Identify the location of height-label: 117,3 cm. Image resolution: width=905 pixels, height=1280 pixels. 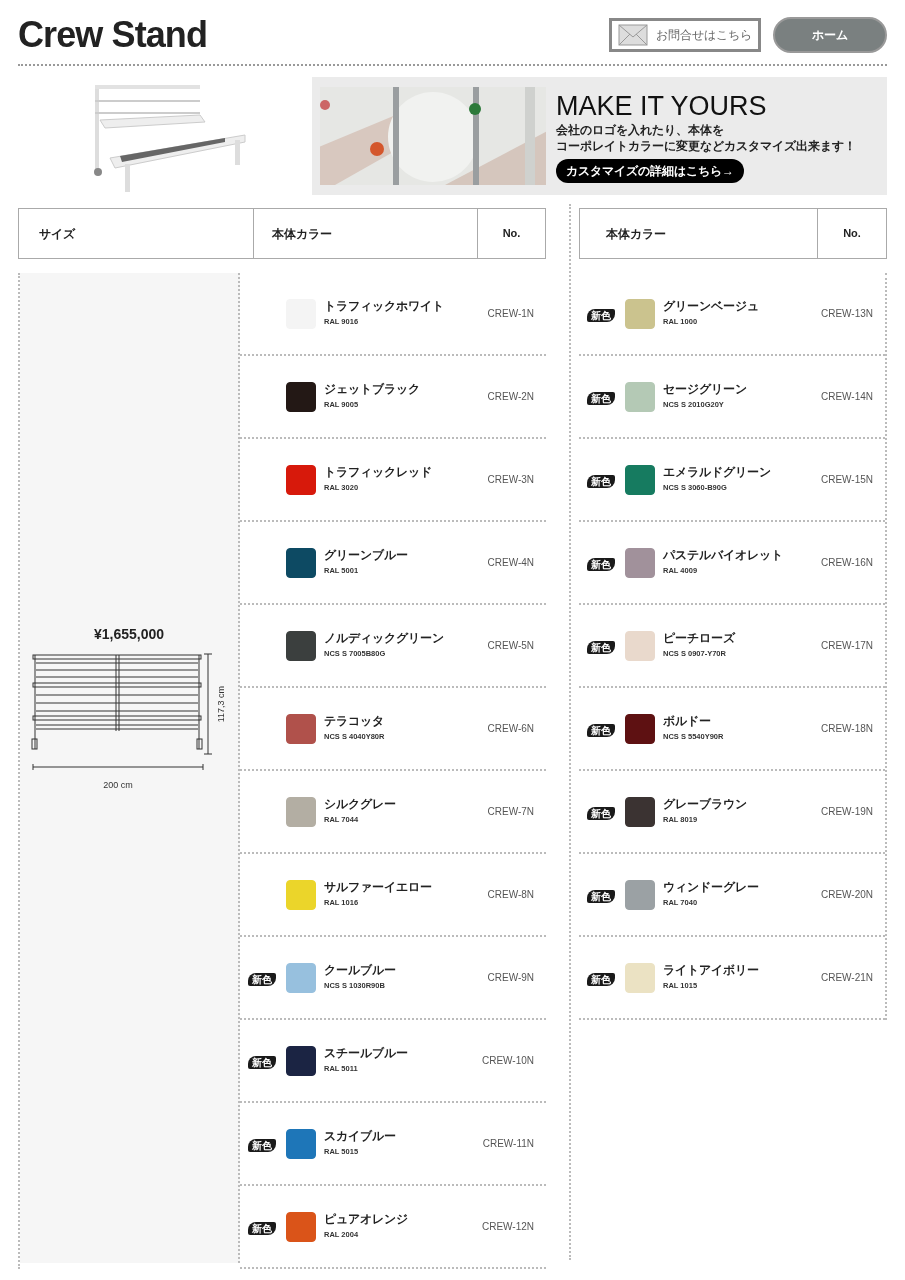
(221, 703).